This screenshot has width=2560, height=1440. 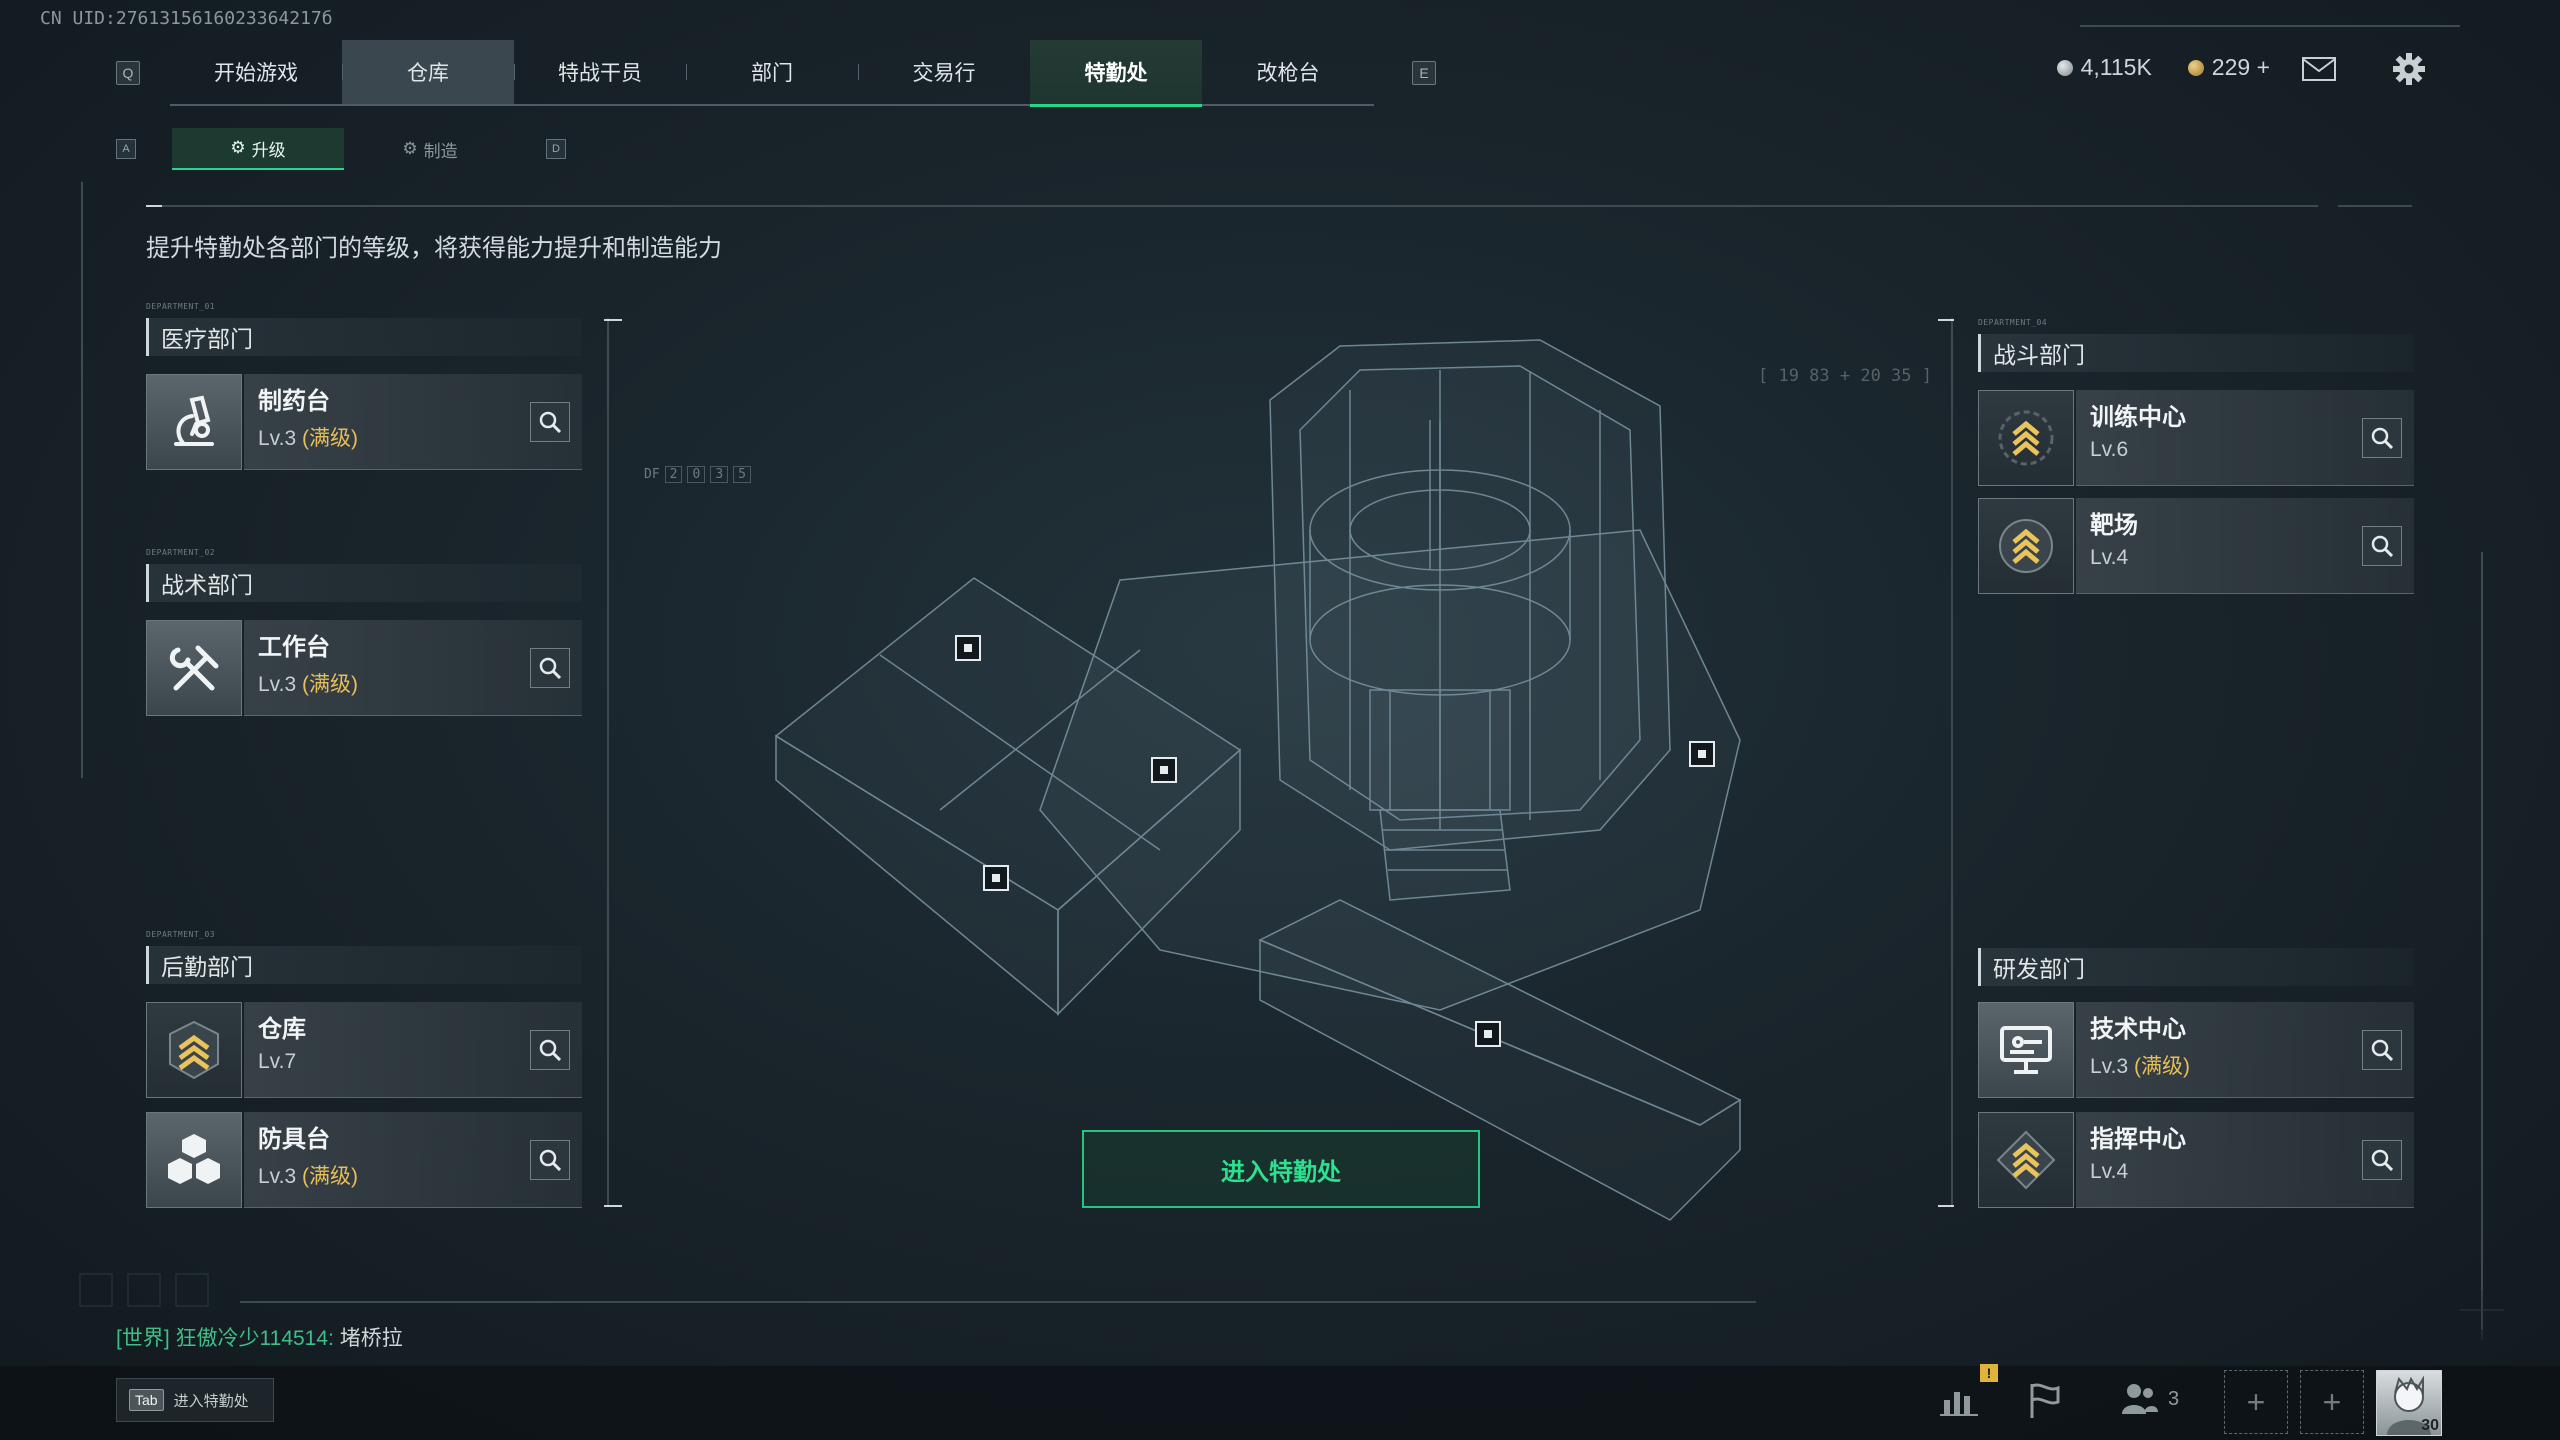 What do you see at coordinates (2430, 1425) in the screenshot?
I see `player-level: 30` at bounding box center [2430, 1425].